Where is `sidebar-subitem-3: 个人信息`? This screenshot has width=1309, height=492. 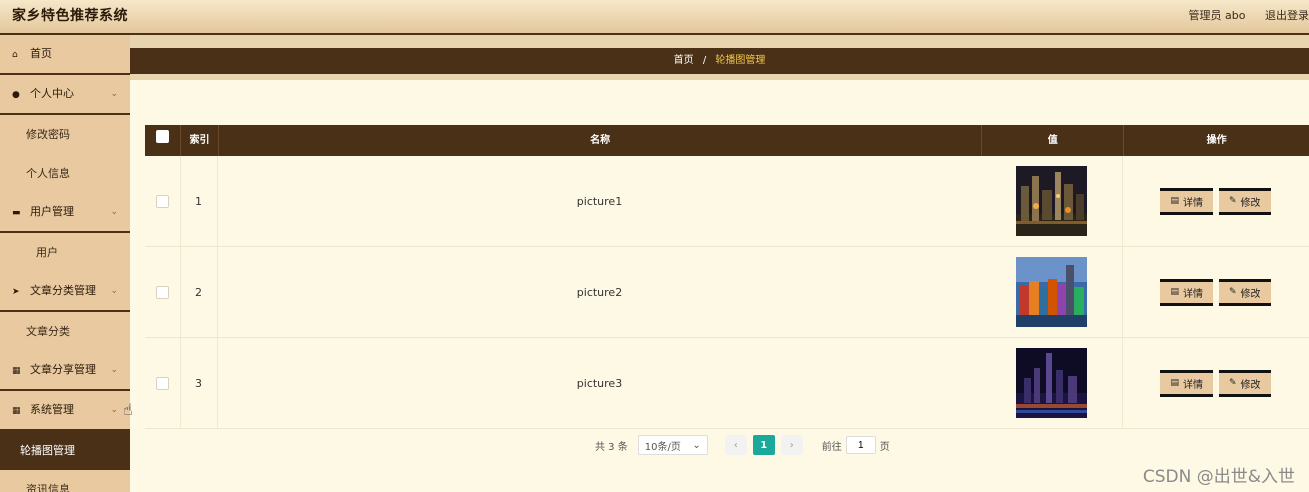
sidebar-subitem-3: 个人信息 is located at coordinates (65, 173).